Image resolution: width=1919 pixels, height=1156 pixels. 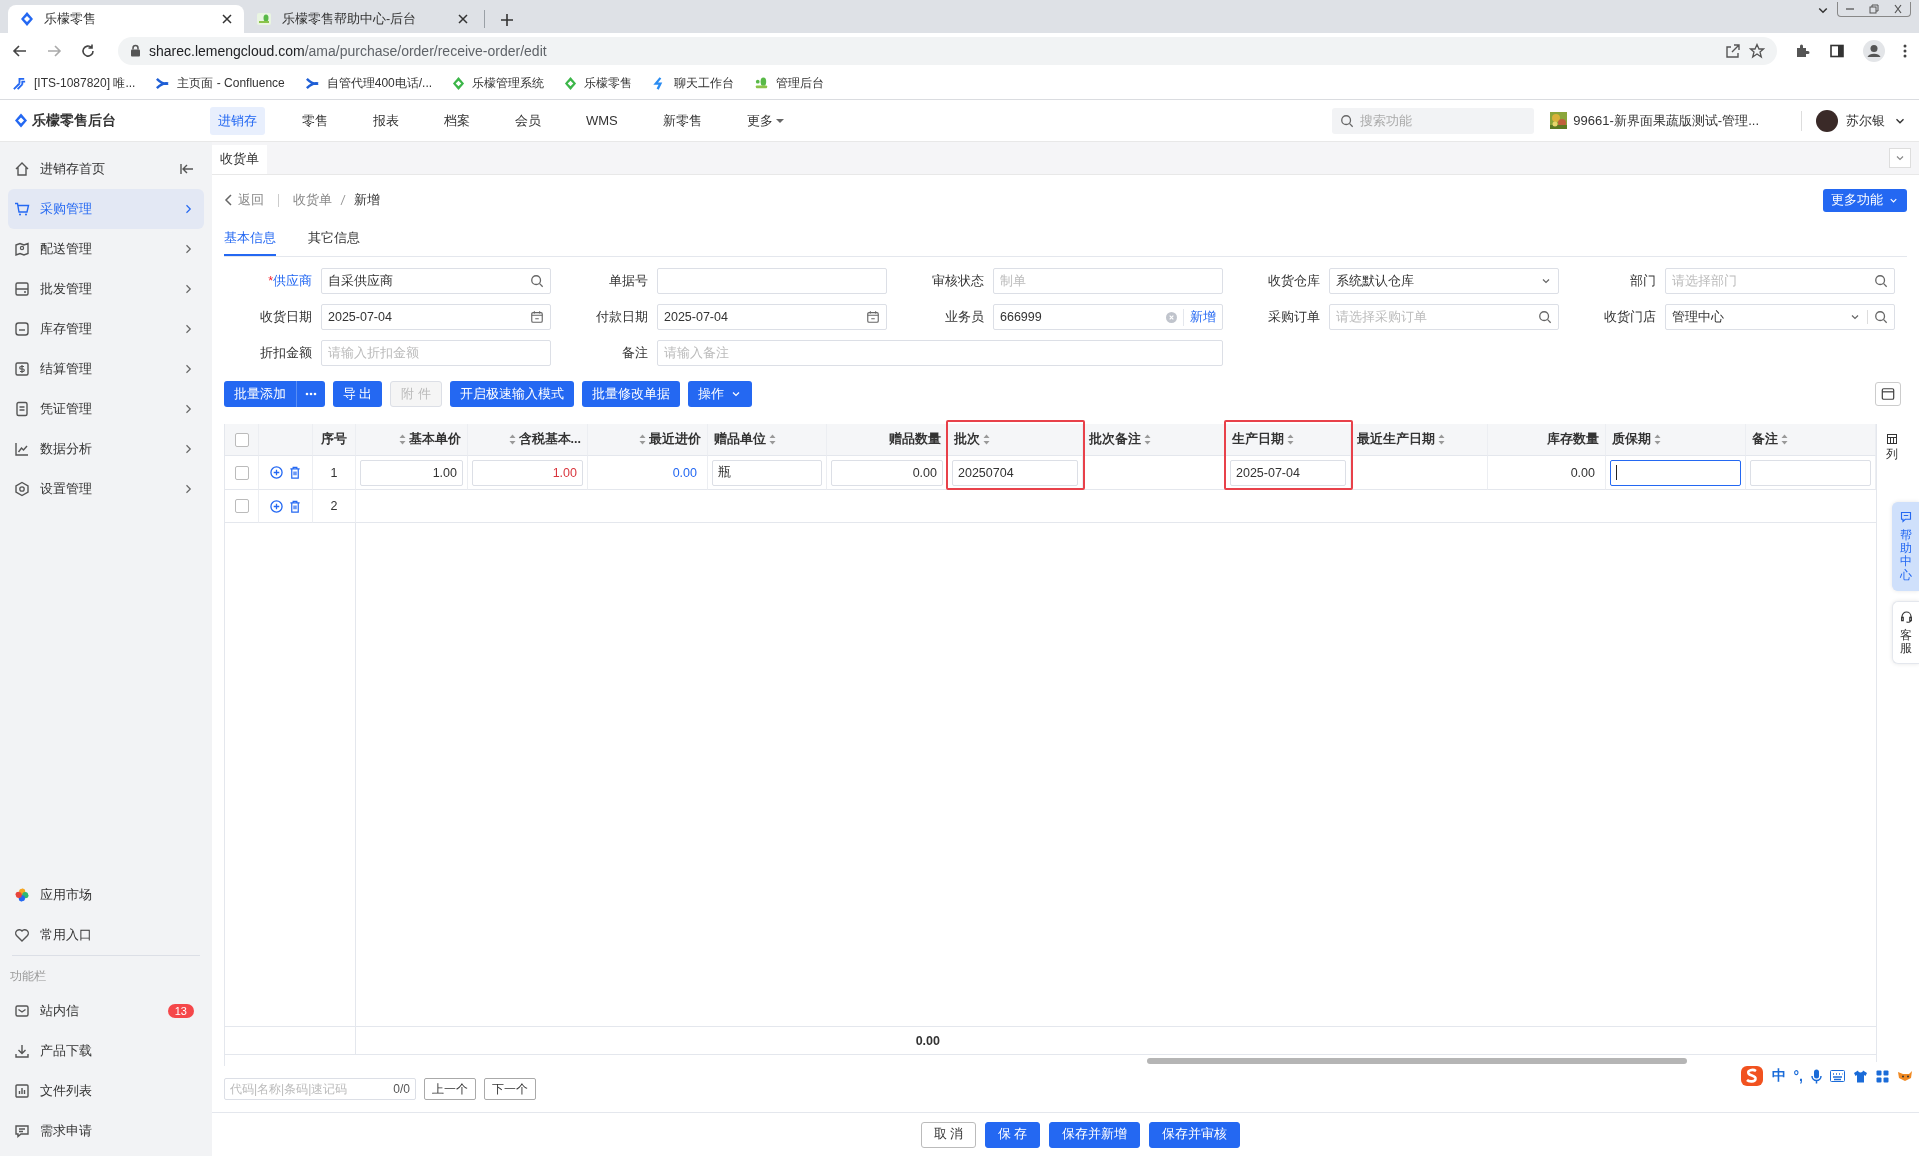 I want to click on breadcrumb-item: 新增, so click(x=367, y=200).